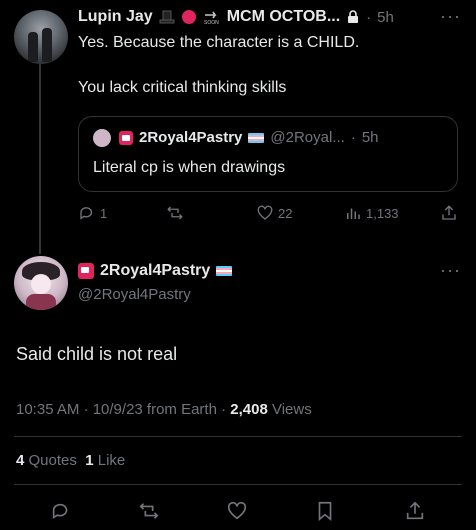 This screenshot has width=476, height=530. Describe the element at coordinates (167, 17) in the screenshot. I see `top-hat-icon` at that location.